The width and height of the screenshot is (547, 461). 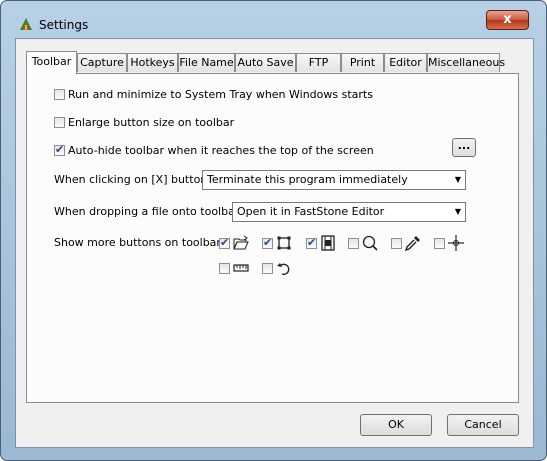 I want to click on window-title: Settings, so click(x=64, y=25).